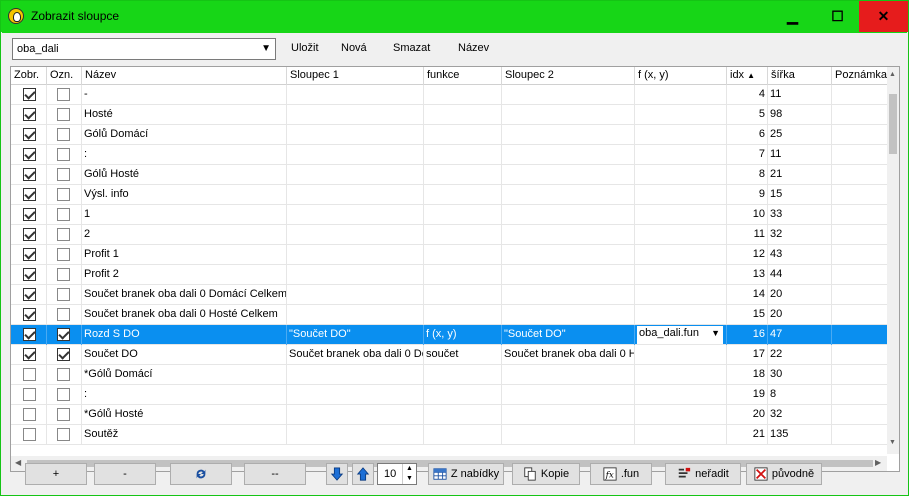 The image size is (909, 496). Describe the element at coordinates (455, 235) in the screenshot. I see `table-row: 2 11 32` at that location.